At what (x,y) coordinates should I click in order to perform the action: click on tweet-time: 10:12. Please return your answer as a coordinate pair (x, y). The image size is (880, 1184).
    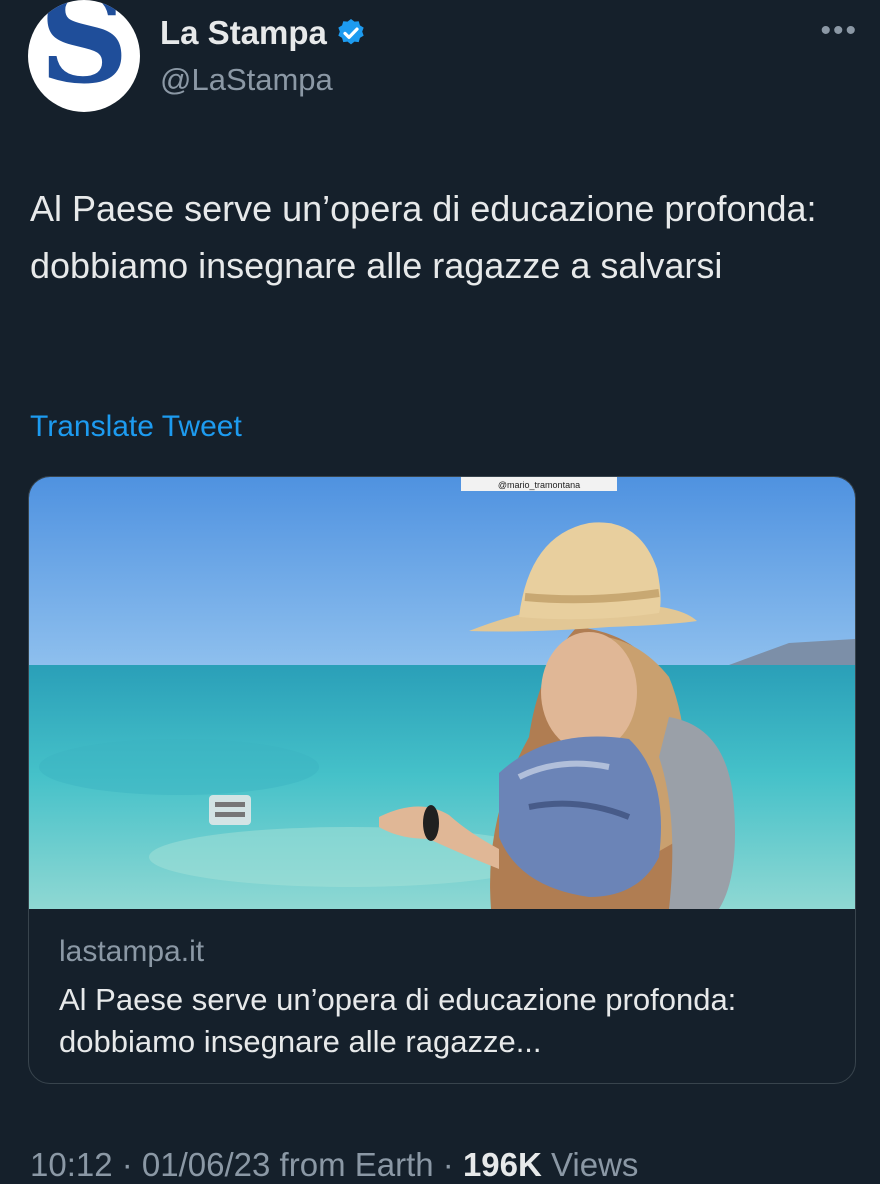
    Looking at the image, I should click on (71, 1164).